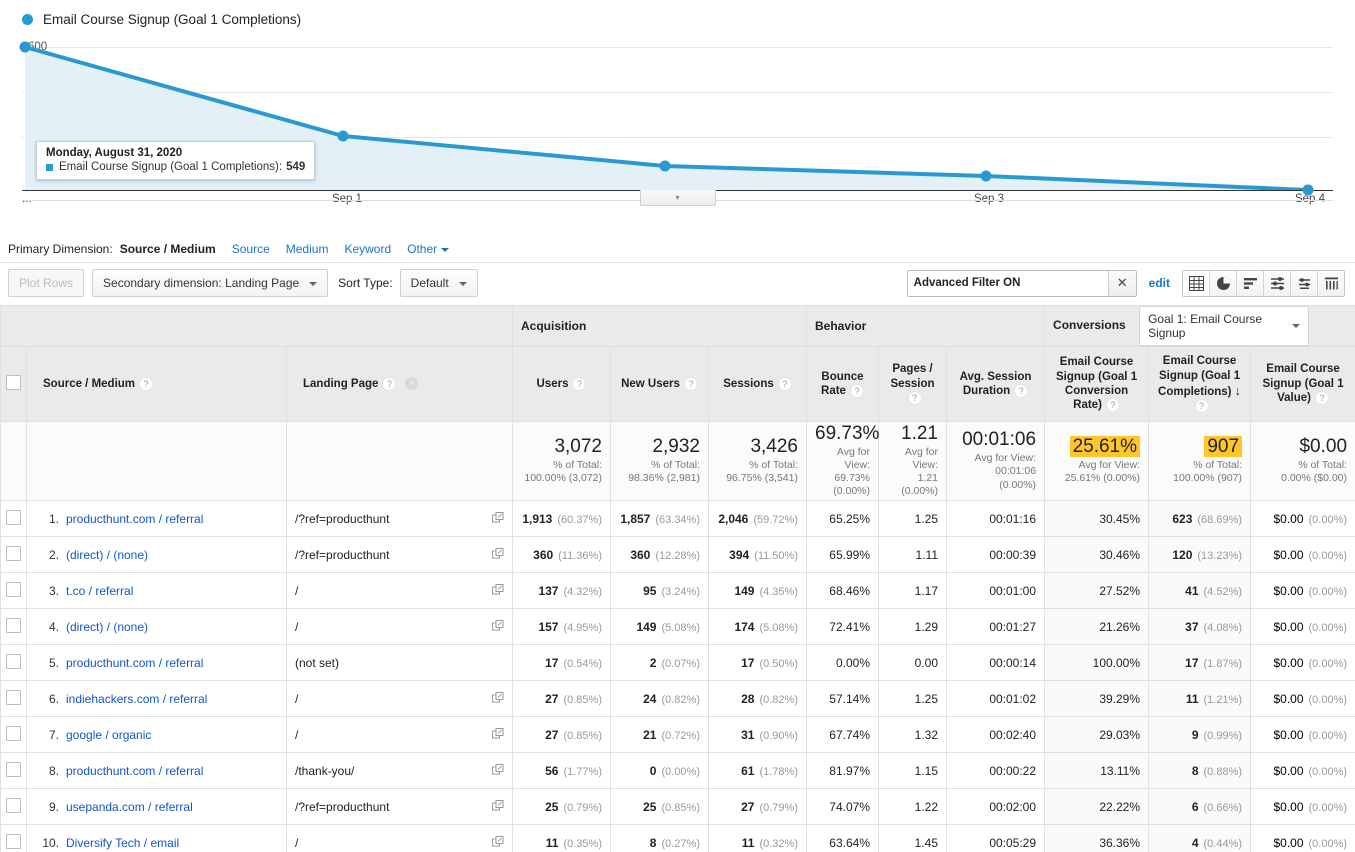  Describe the element at coordinates (342, 806) in the screenshot. I see `landing-page-text: /?ref=producthunt` at that location.